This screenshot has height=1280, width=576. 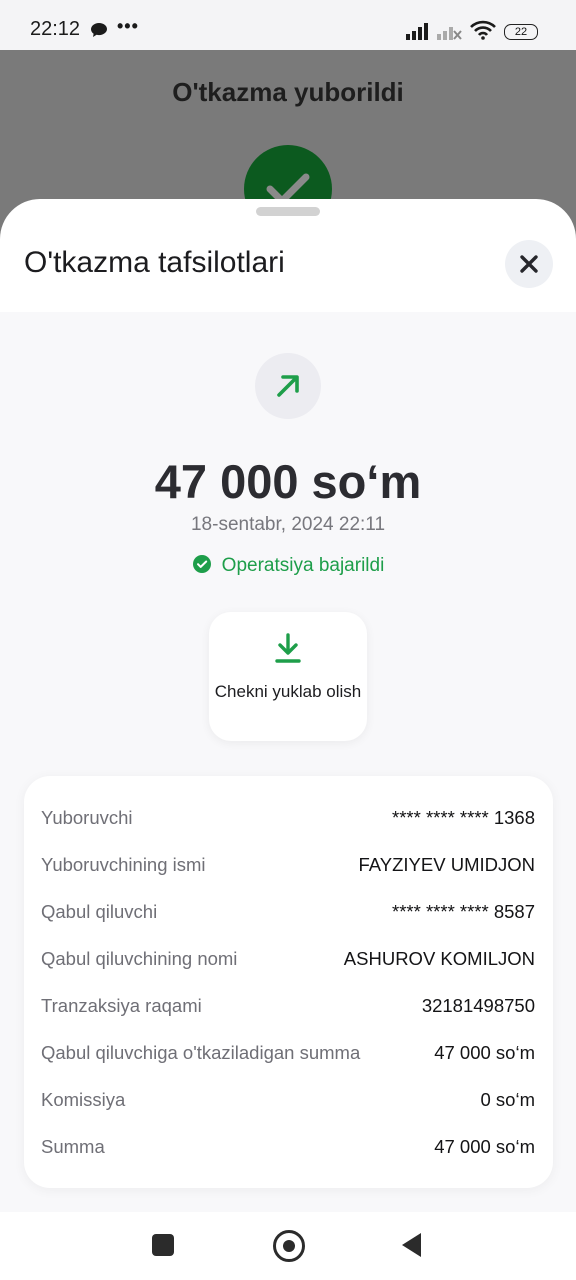 What do you see at coordinates (123, 864) in the screenshot?
I see `detail-label: Yuboruvchining ismi` at bounding box center [123, 864].